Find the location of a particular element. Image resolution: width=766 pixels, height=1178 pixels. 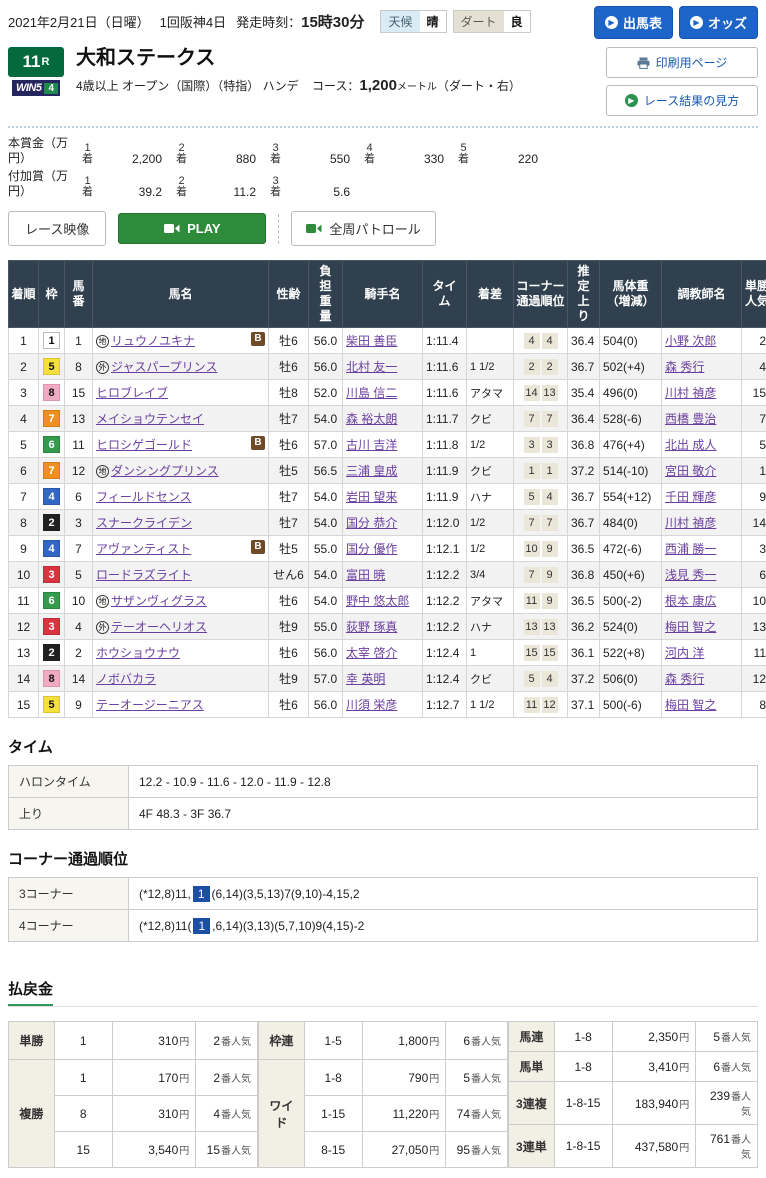

jockey-name-link: 野中 悠太郎 is located at coordinates (377, 601).